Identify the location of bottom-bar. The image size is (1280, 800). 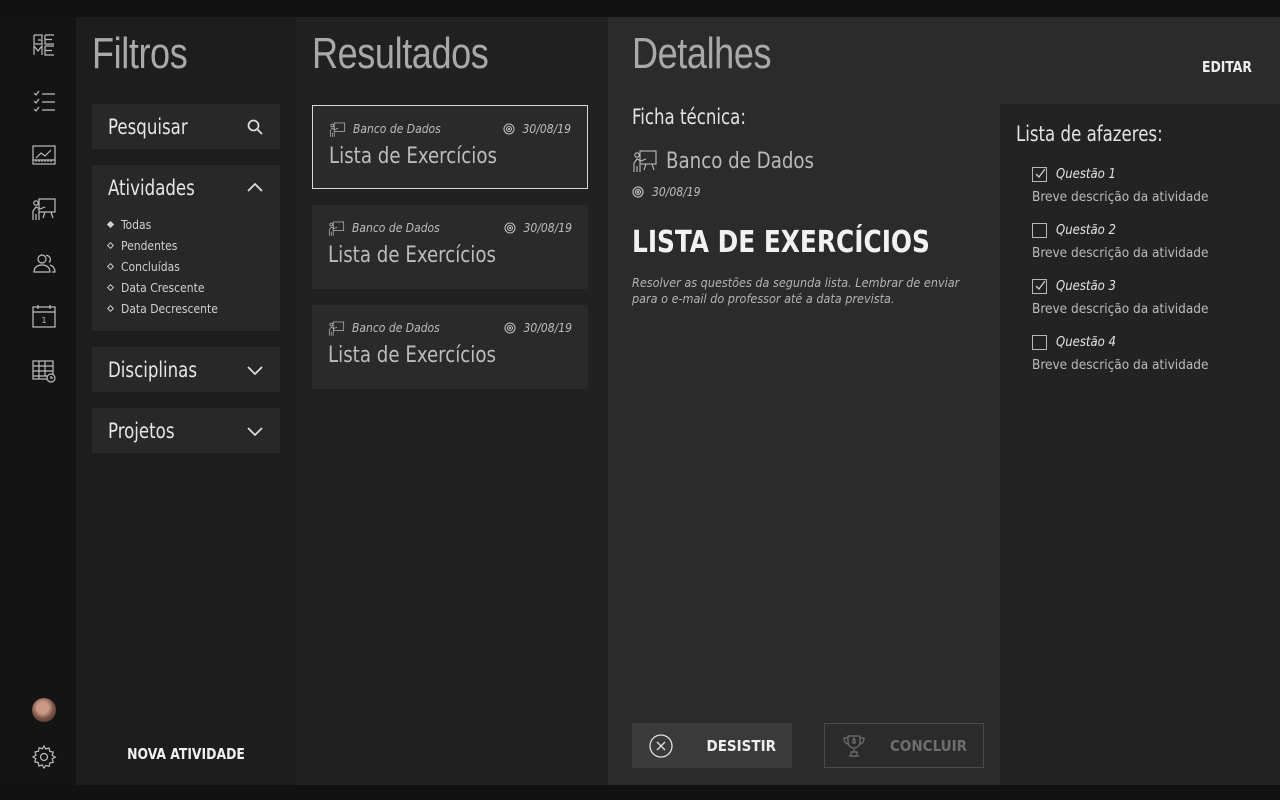
(640, 792).